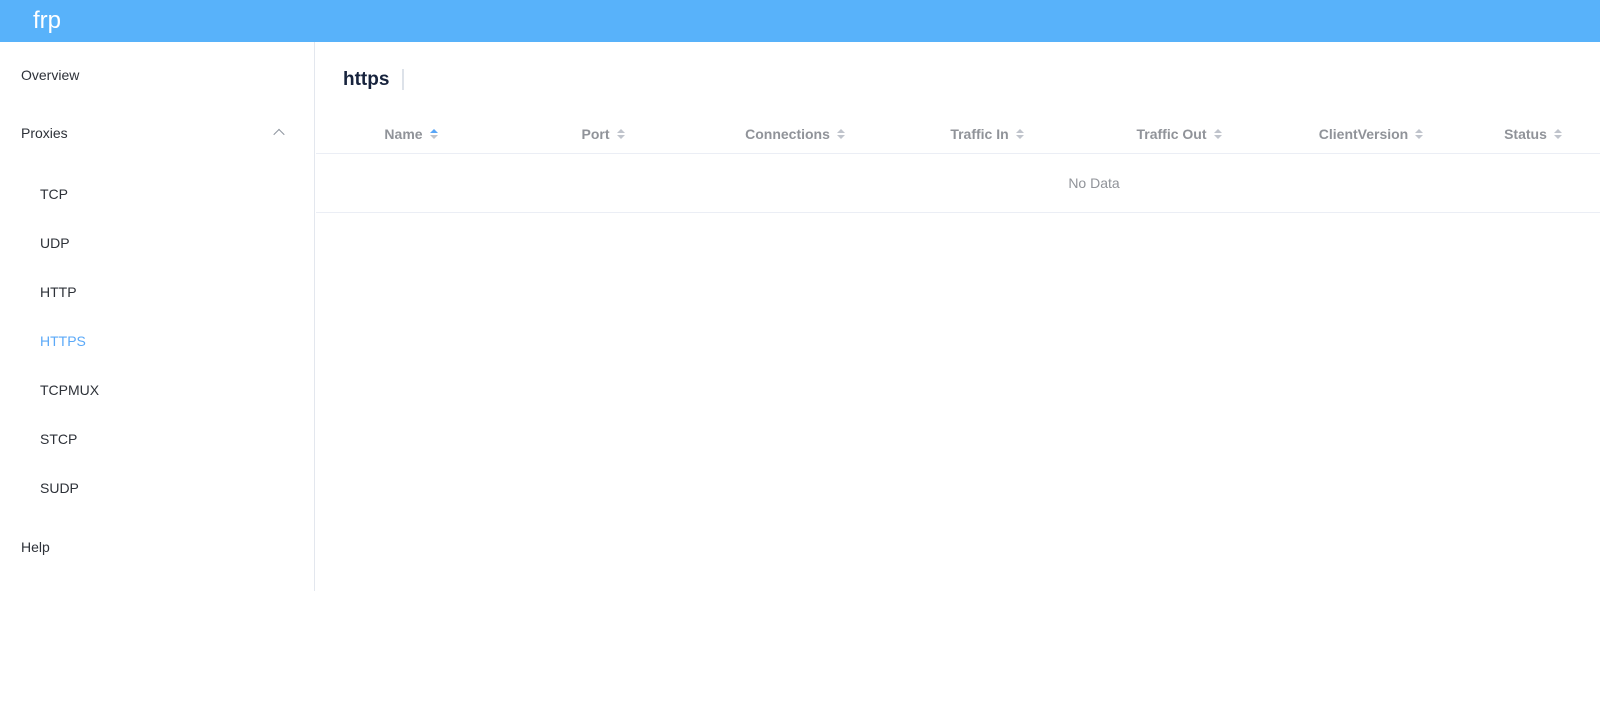 The height and width of the screenshot is (701, 1600). I want to click on sidebar-item-stcp: STCP, so click(157, 438).